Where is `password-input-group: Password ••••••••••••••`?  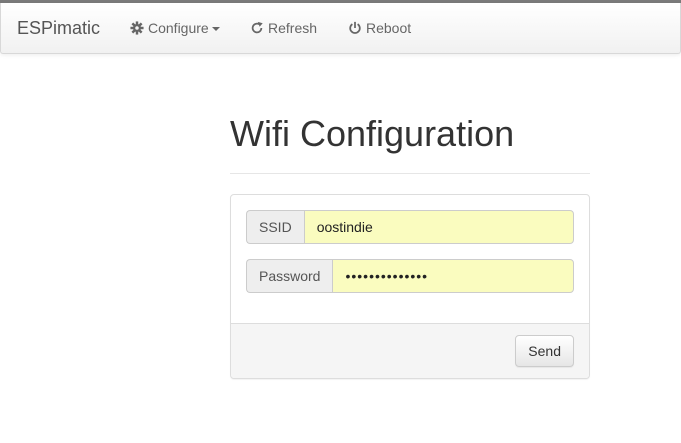
password-input-group: Password •••••••••••••• is located at coordinates (410, 276).